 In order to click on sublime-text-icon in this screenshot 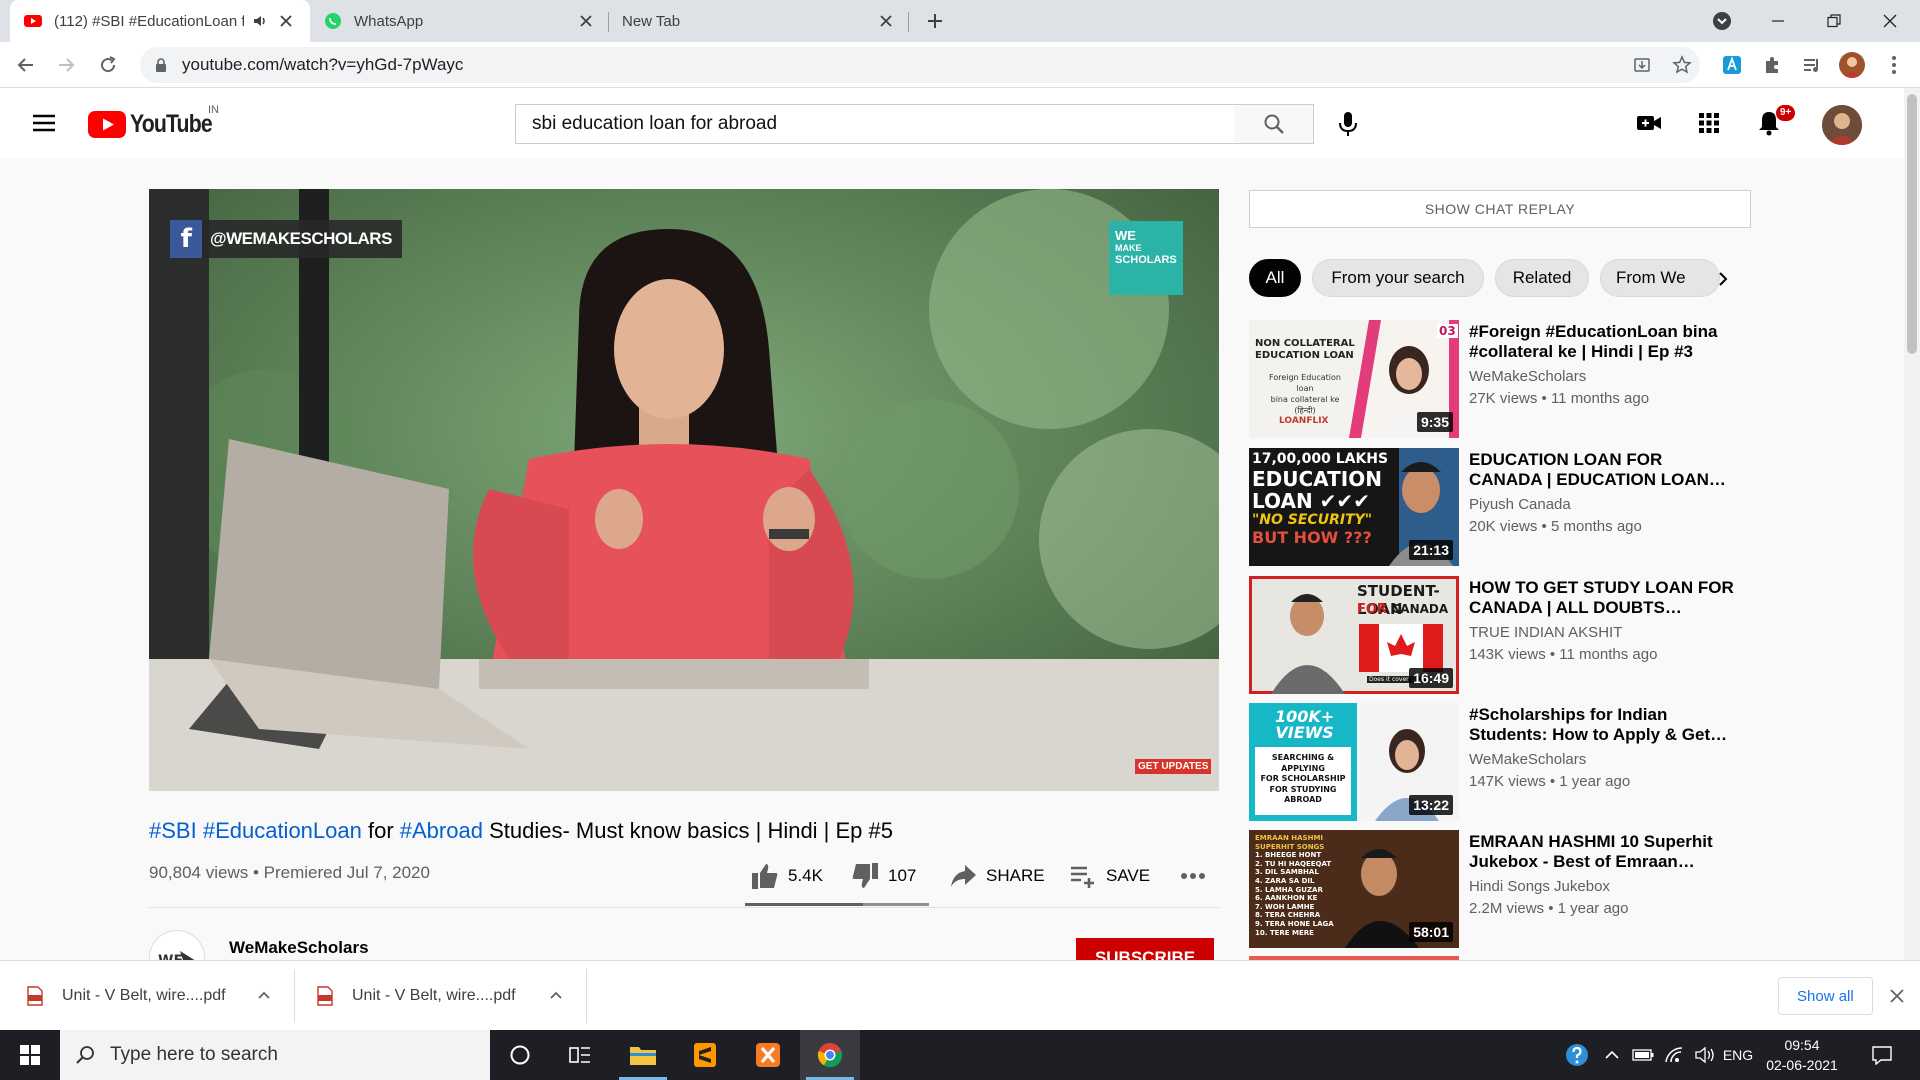, I will do `click(705, 1055)`.